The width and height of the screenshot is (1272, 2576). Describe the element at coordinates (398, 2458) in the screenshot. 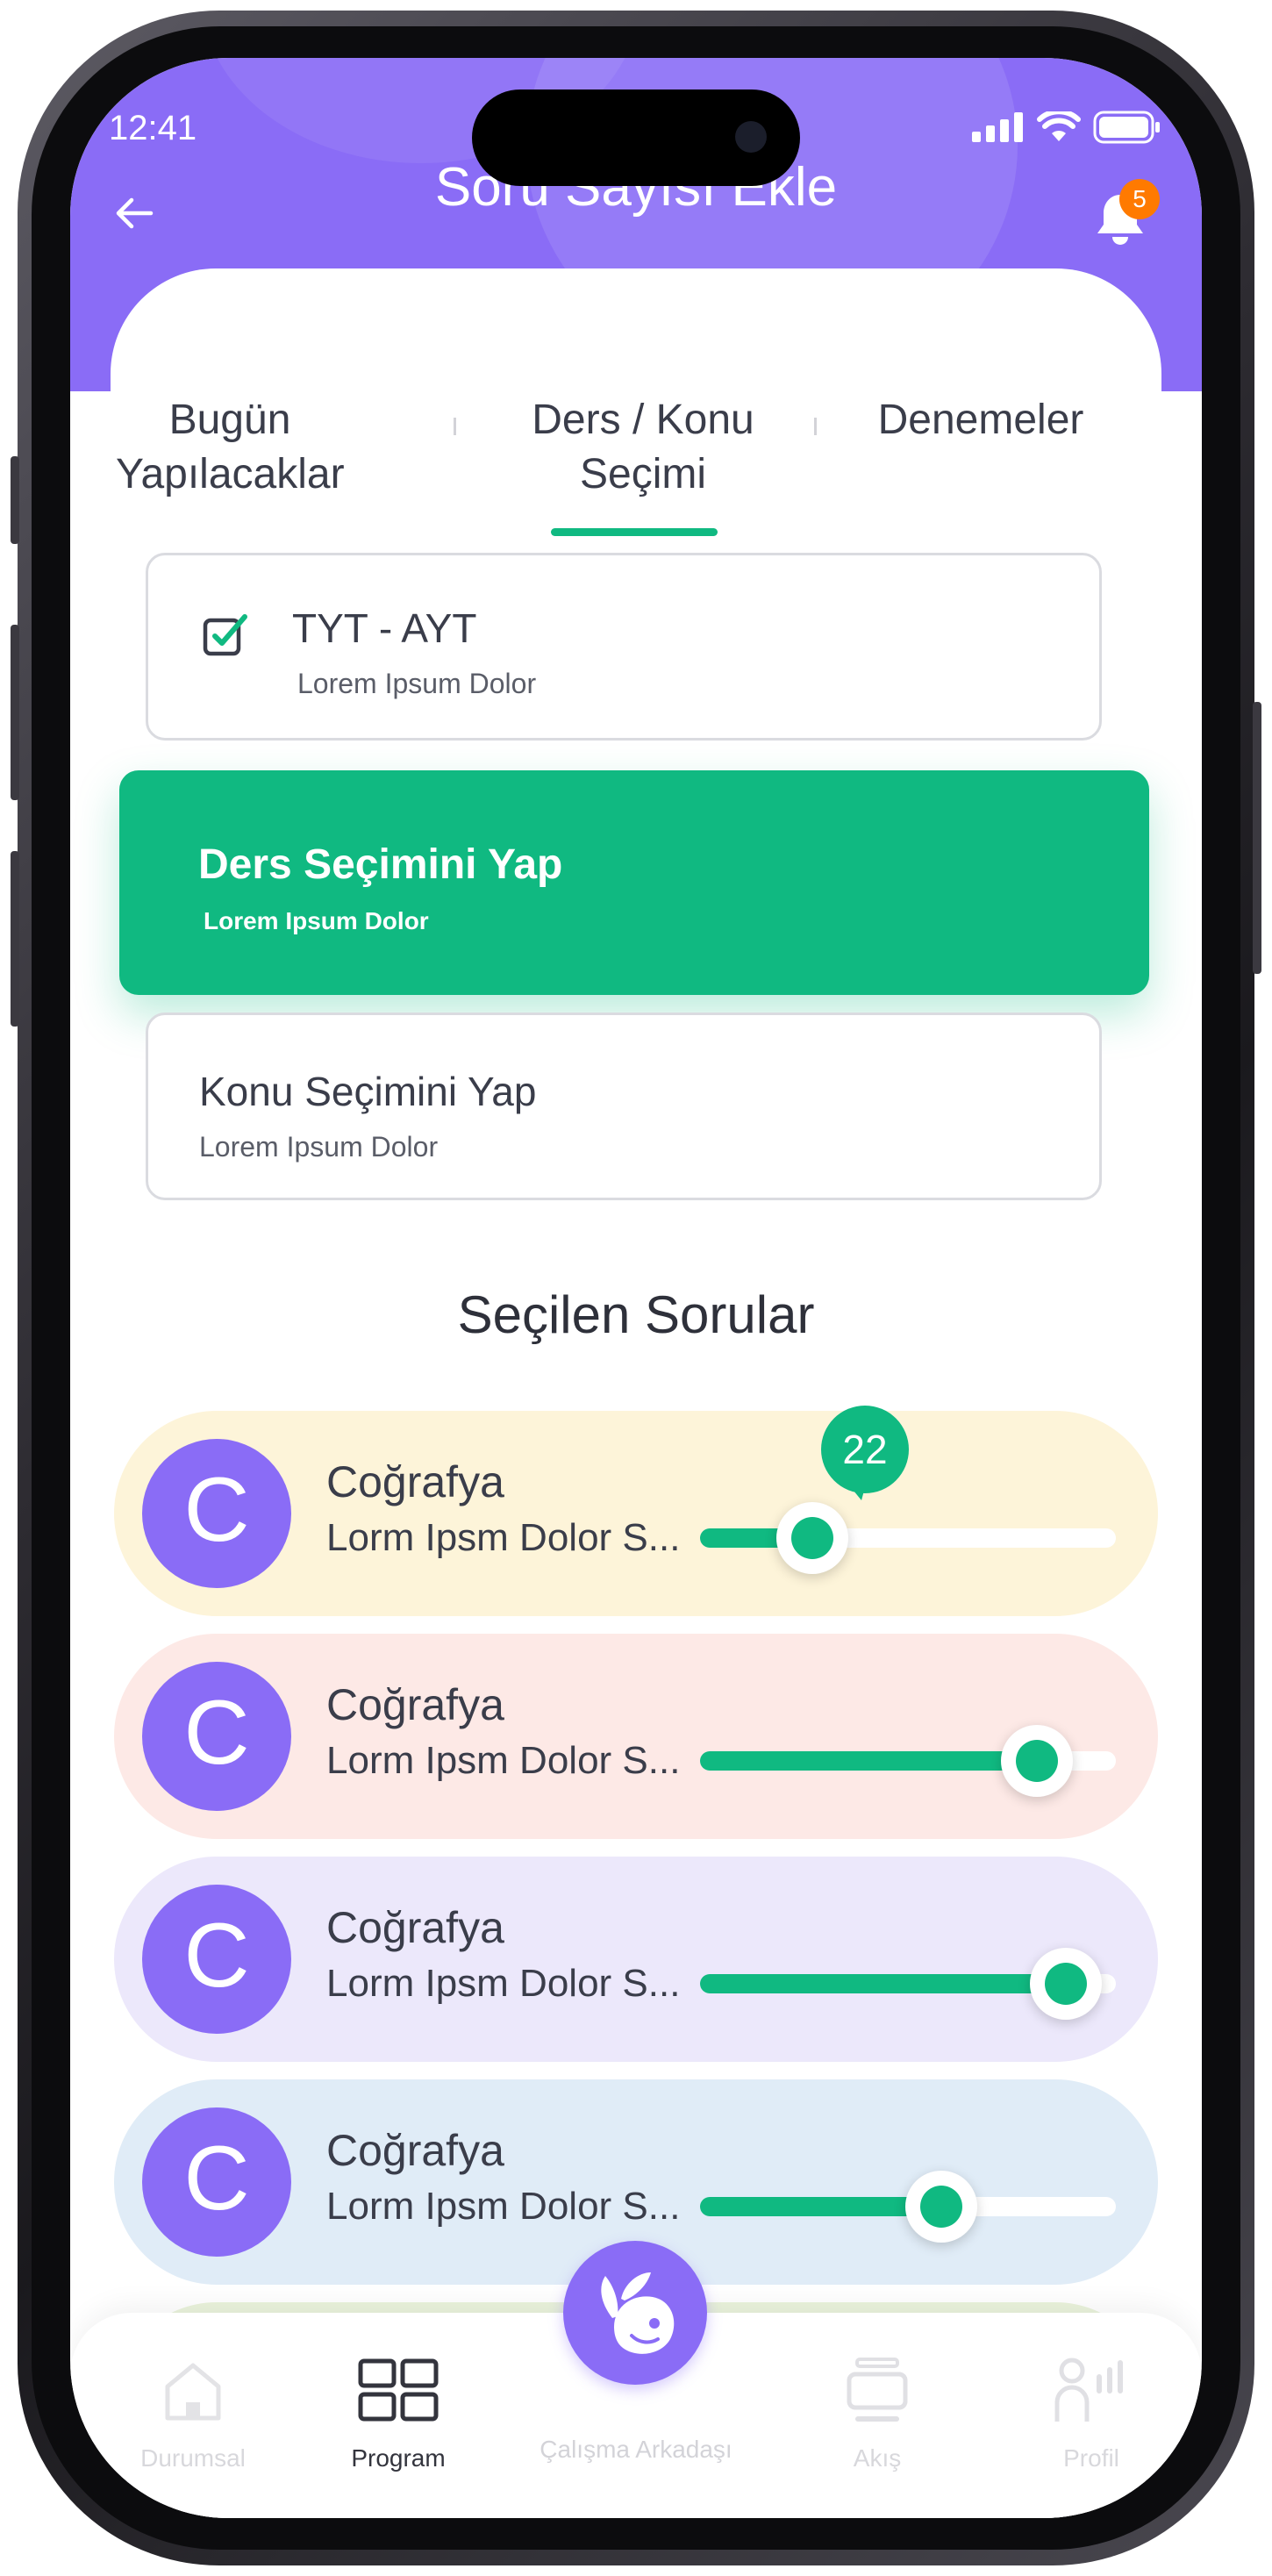

I see `nav-label: Program` at that location.